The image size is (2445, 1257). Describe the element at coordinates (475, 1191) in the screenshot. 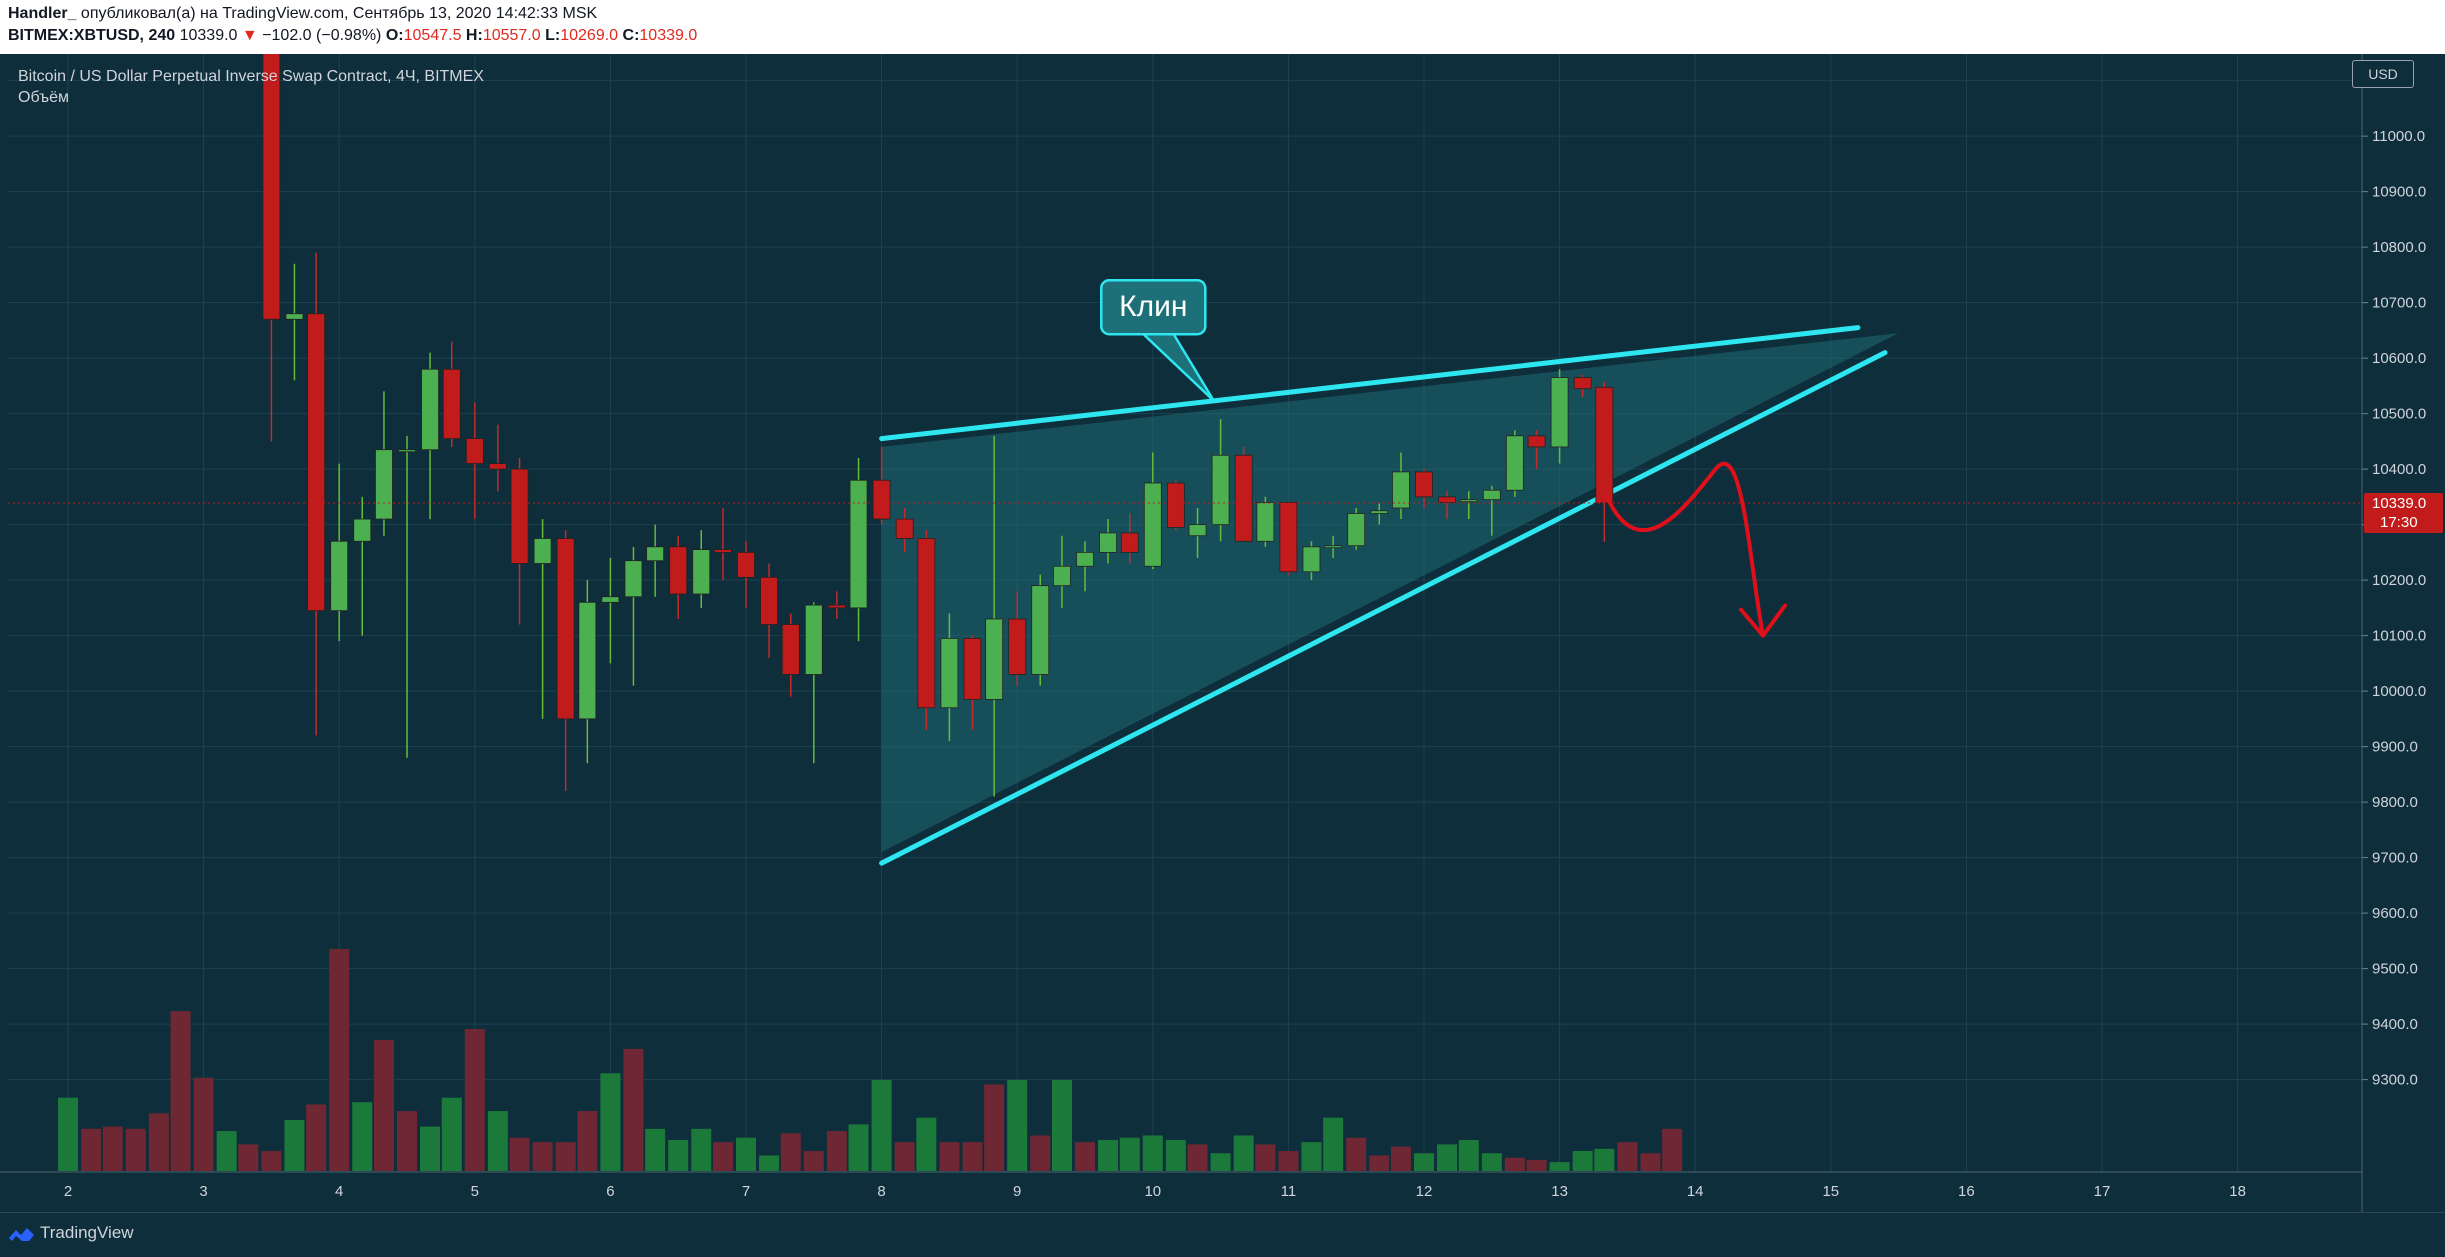

I see `time-tick-label: 5` at that location.